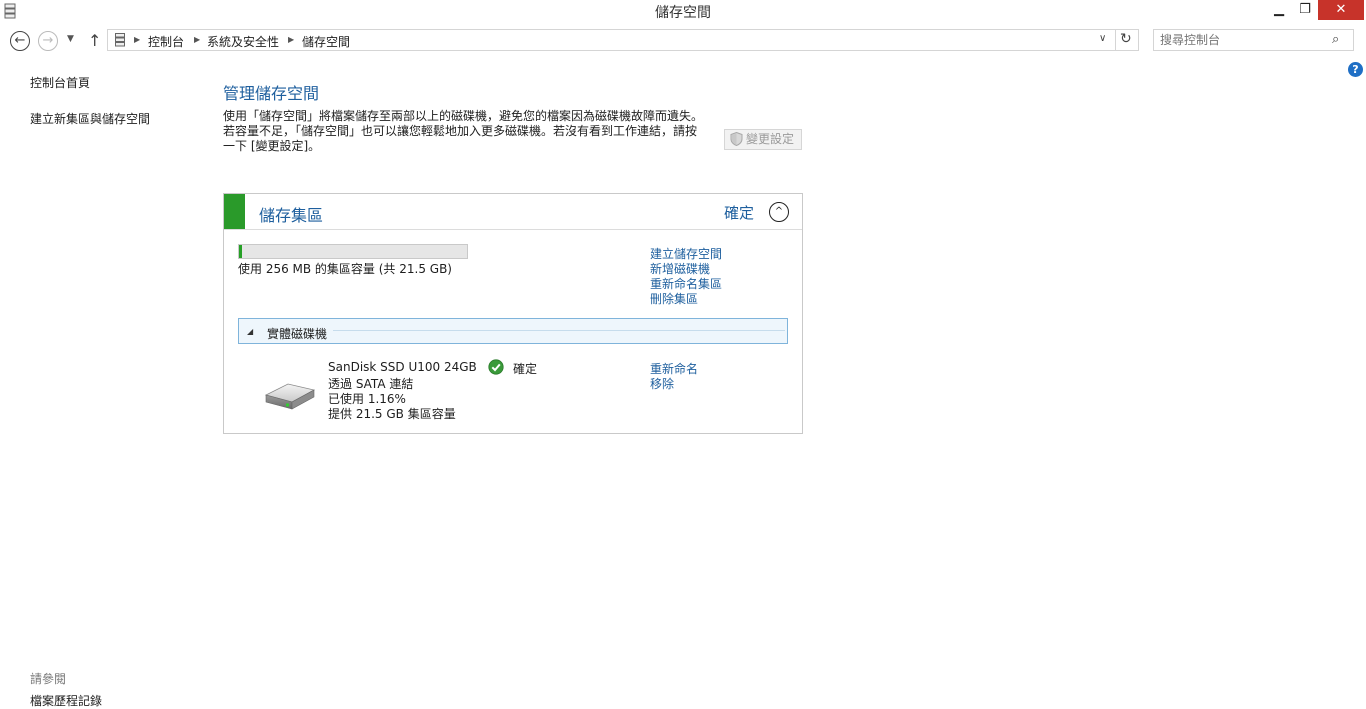 This screenshot has height=709, width=1366. Describe the element at coordinates (1279, 10) in the screenshot. I see `minimize-button: ▁` at that location.